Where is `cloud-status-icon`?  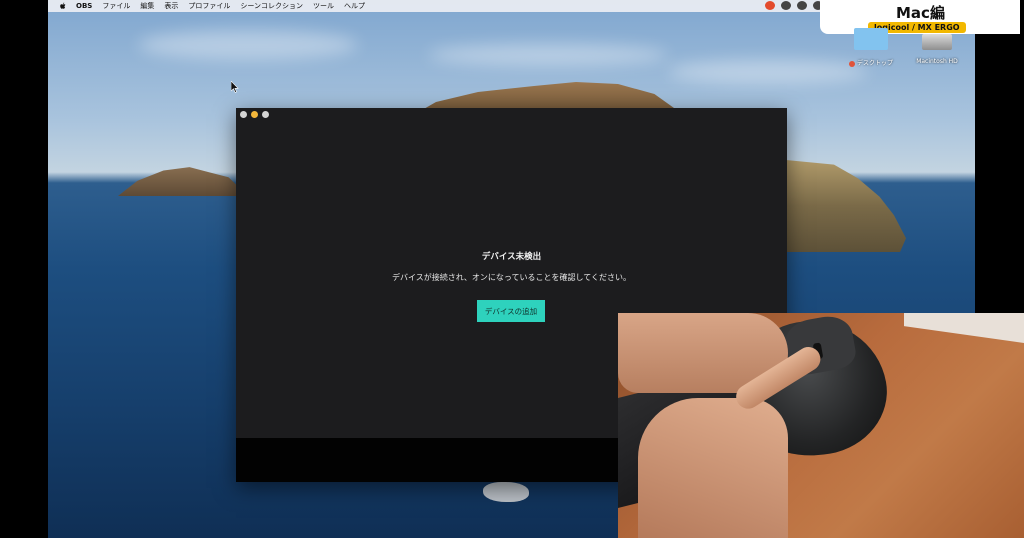 cloud-status-icon is located at coordinates (802, 5).